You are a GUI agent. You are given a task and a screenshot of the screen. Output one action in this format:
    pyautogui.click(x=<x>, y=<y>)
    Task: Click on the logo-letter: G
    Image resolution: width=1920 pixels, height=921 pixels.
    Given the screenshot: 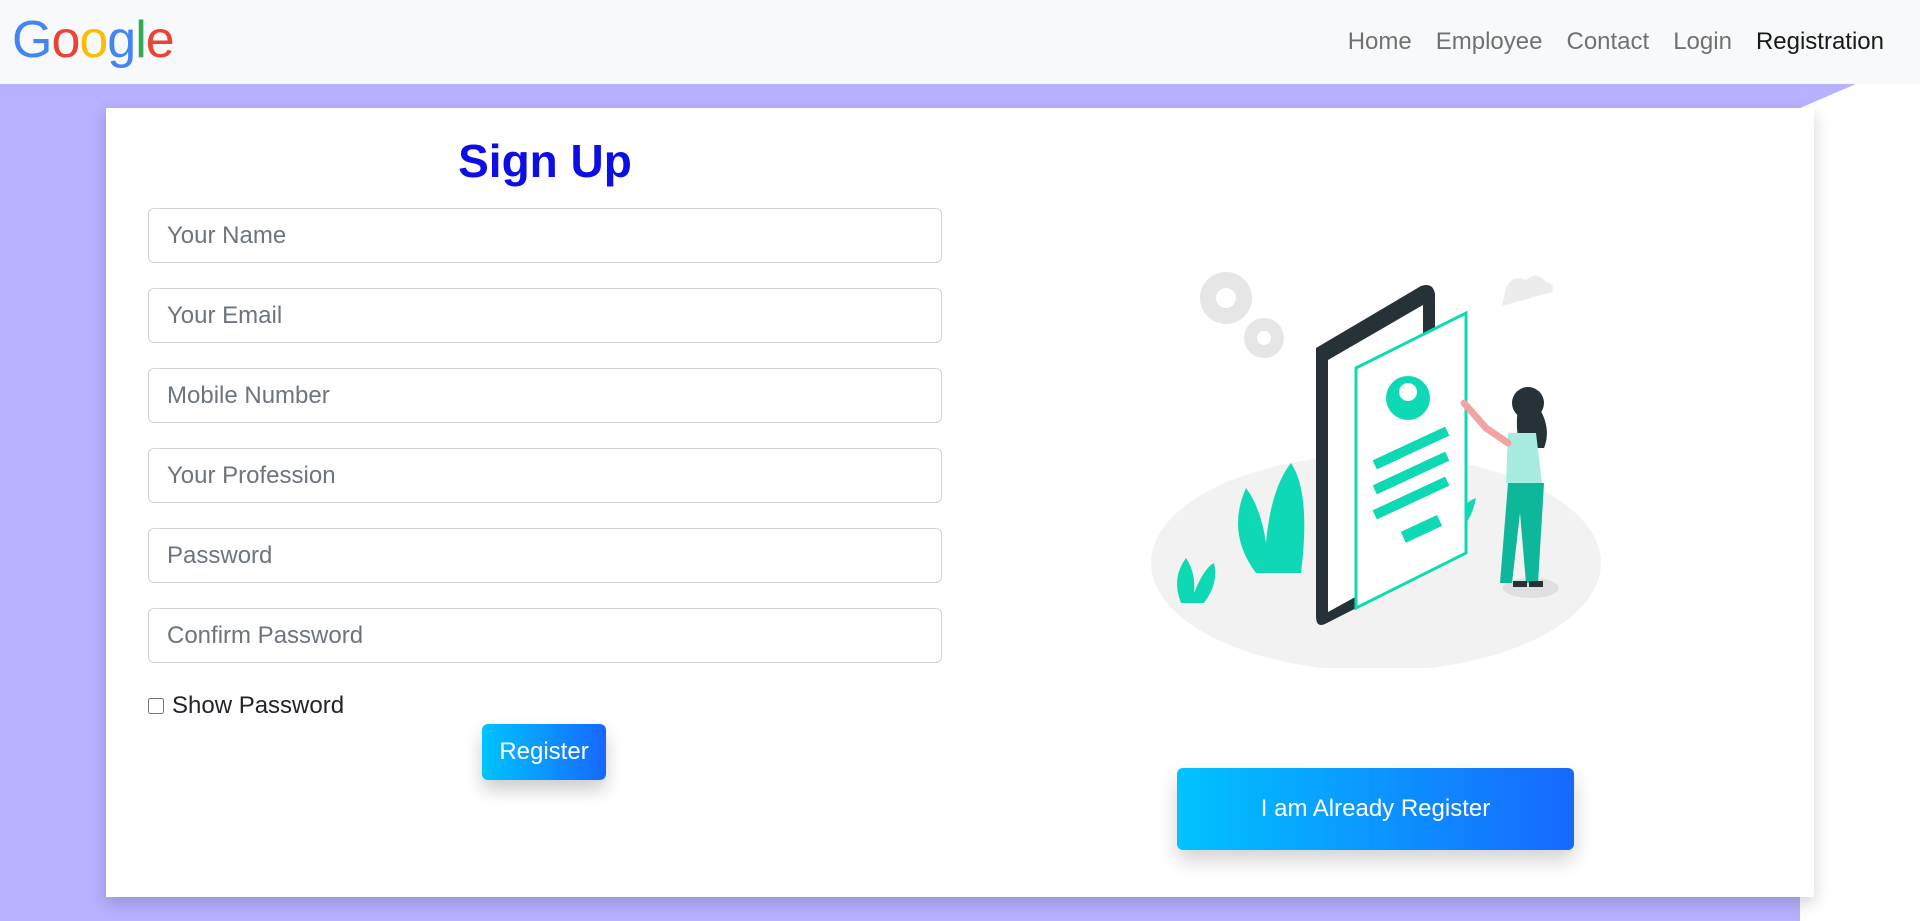 What is the action you would take?
    pyautogui.click(x=32, y=40)
    